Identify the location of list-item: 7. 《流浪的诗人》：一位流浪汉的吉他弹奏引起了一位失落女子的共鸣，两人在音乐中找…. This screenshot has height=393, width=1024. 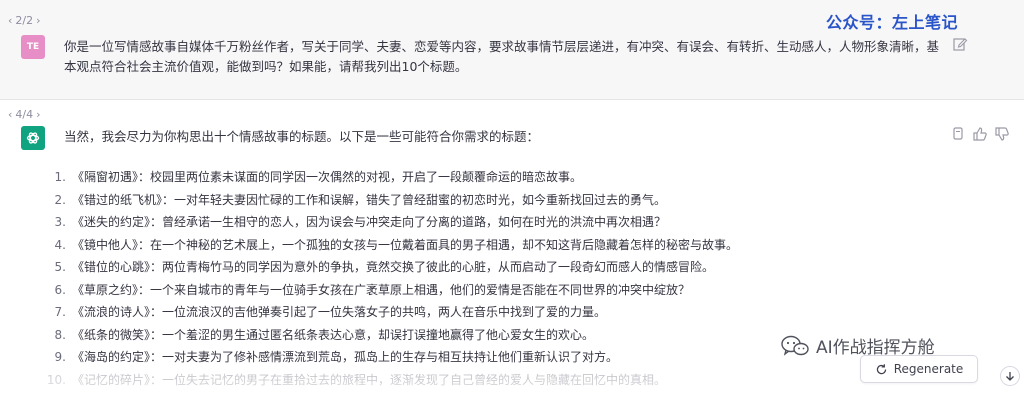
(391, 312).